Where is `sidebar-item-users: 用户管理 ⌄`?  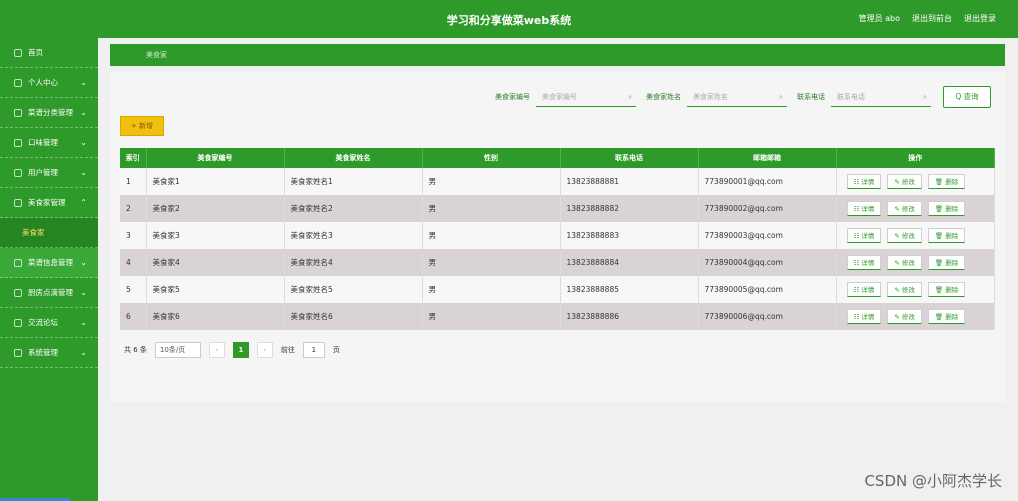 sidebar-item-users: 用户管理 ⌄ is located at coordinates (49, 173).